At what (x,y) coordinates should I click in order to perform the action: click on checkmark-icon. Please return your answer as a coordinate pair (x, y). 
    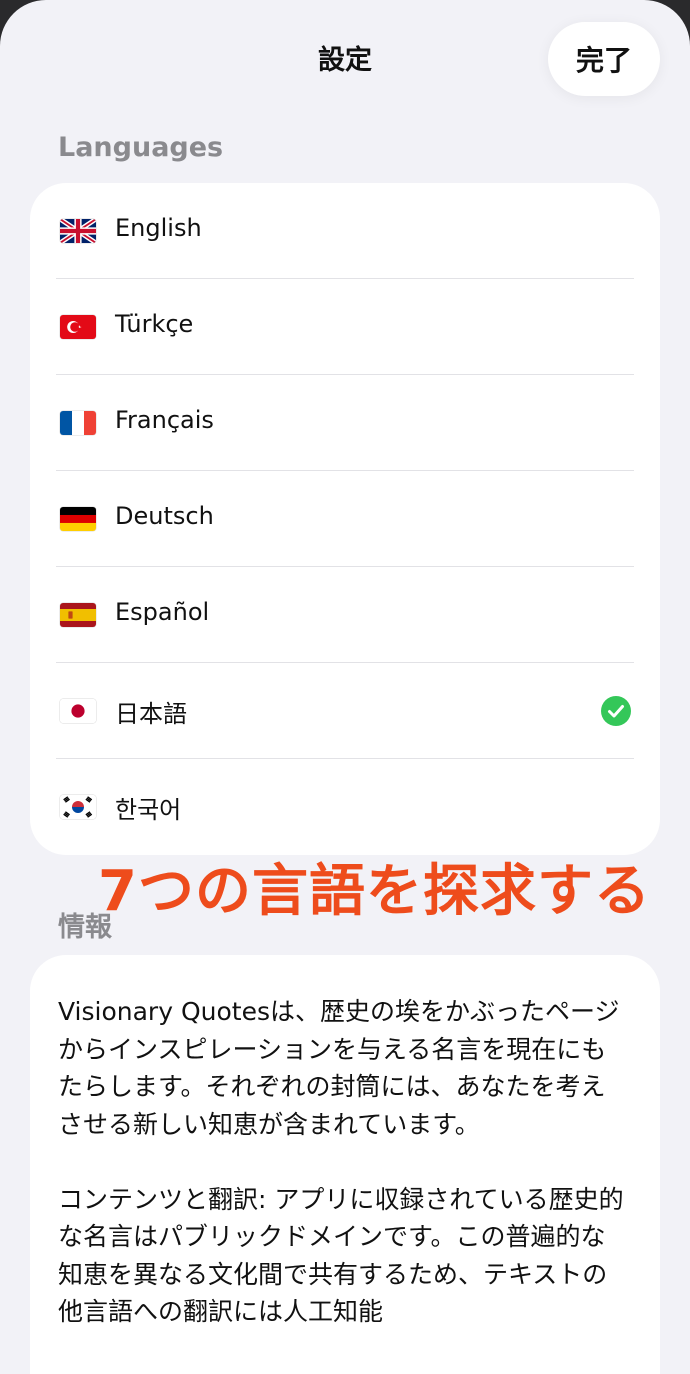
    Looking at the image, I should click on (616, 711).